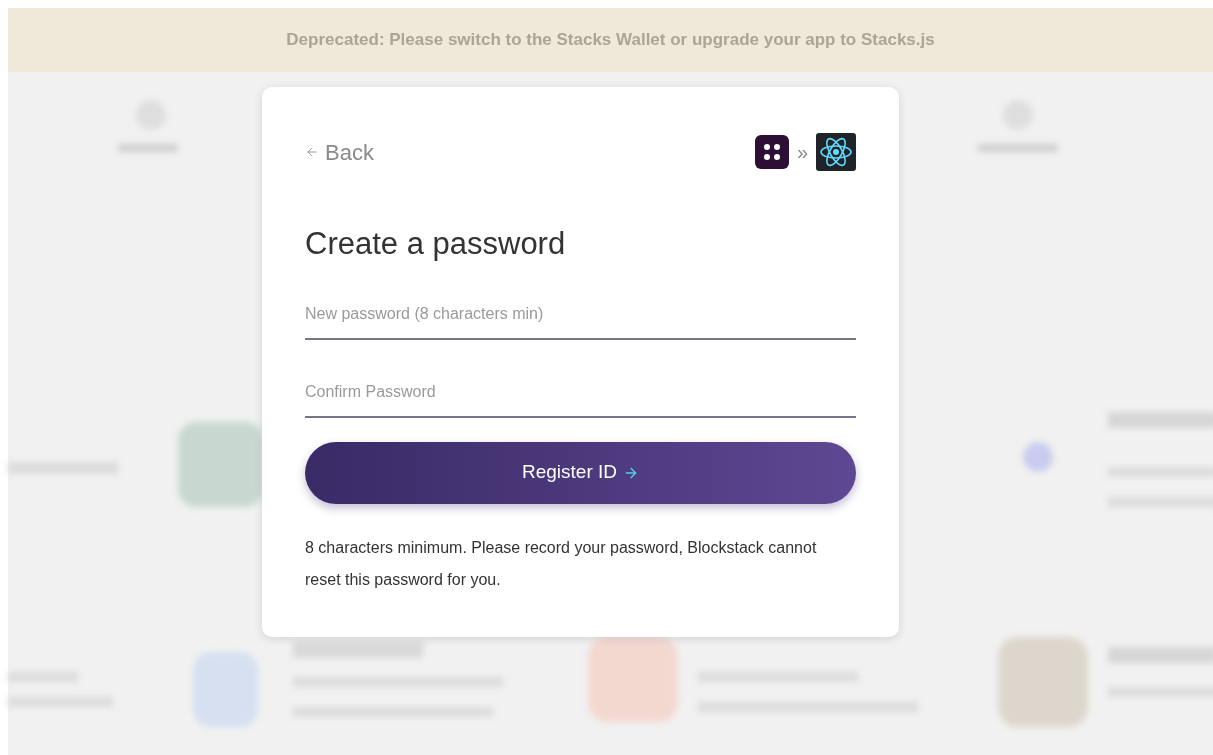 This screenshot has height=755, width=1213. What do you see at coordinates (561, 563) in the screenshot?
I see `password-hint: 8 characters minimum. Please record your password, Blockstack cannot reset this password for you.` at bounding box center [561, 563].